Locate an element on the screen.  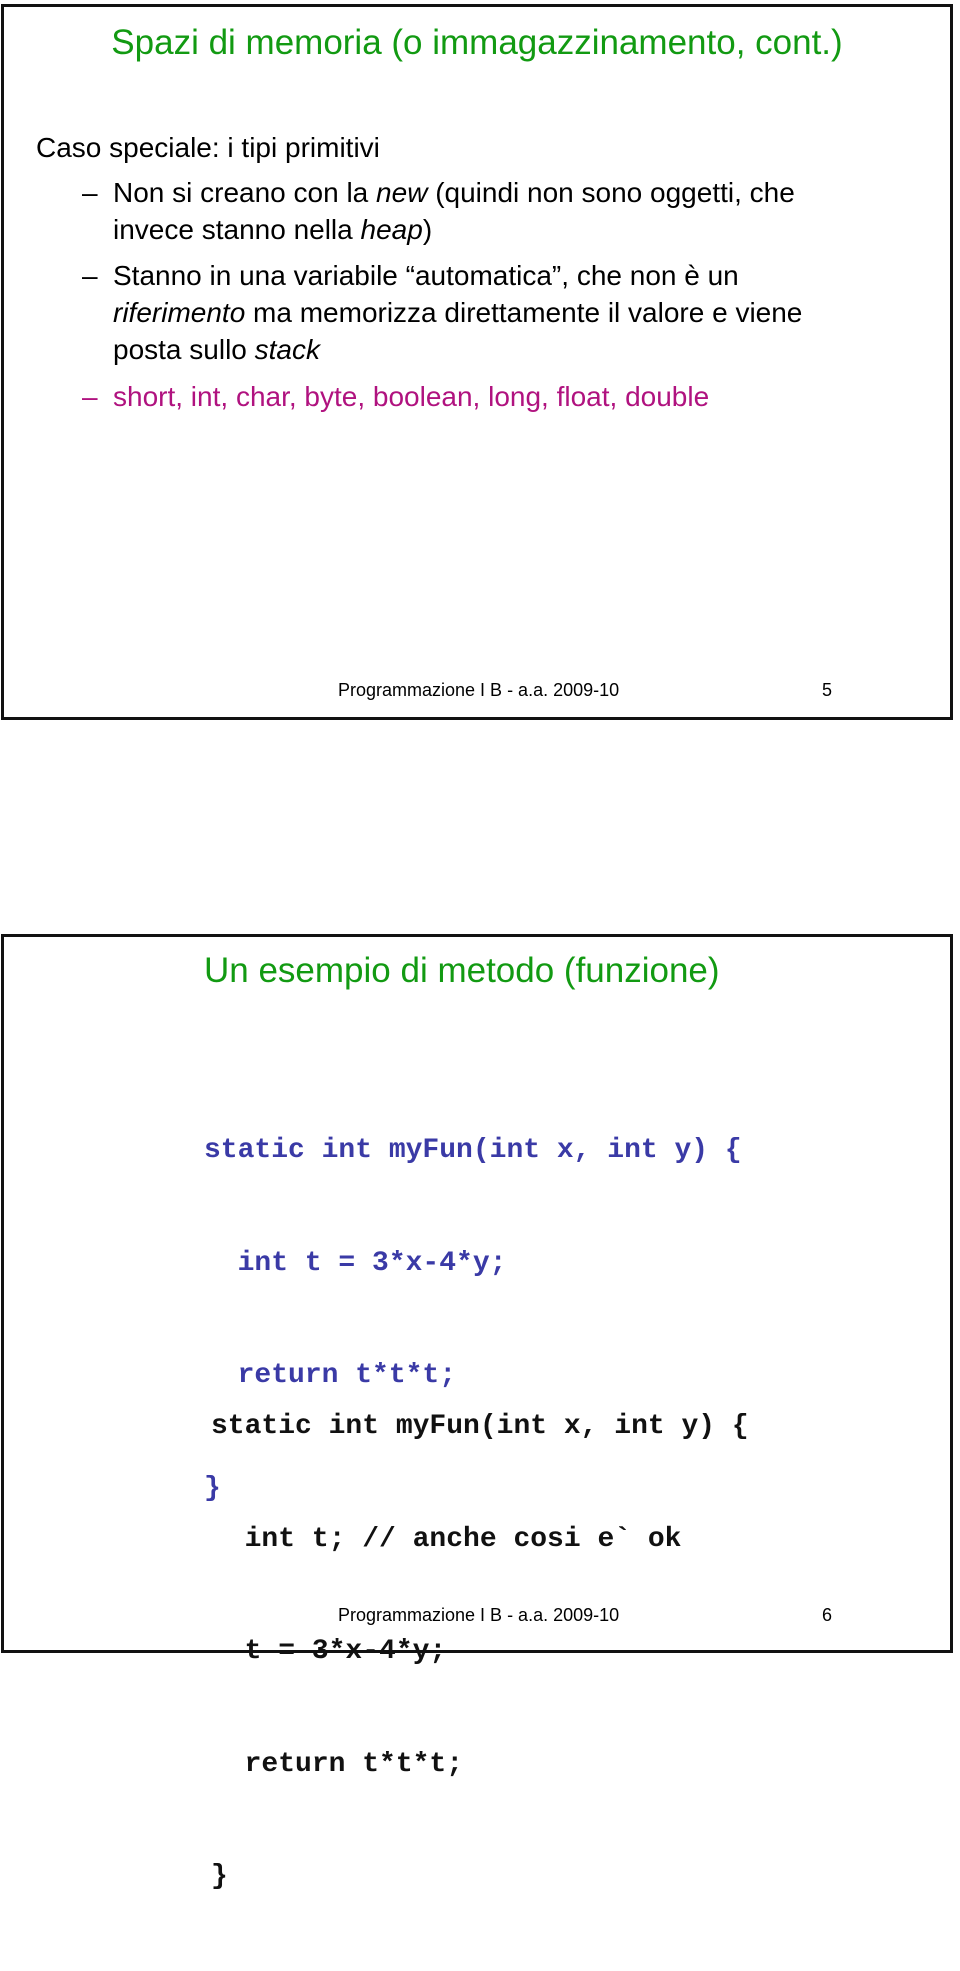
page-number: 6 is located at coordinates (827, 1615).